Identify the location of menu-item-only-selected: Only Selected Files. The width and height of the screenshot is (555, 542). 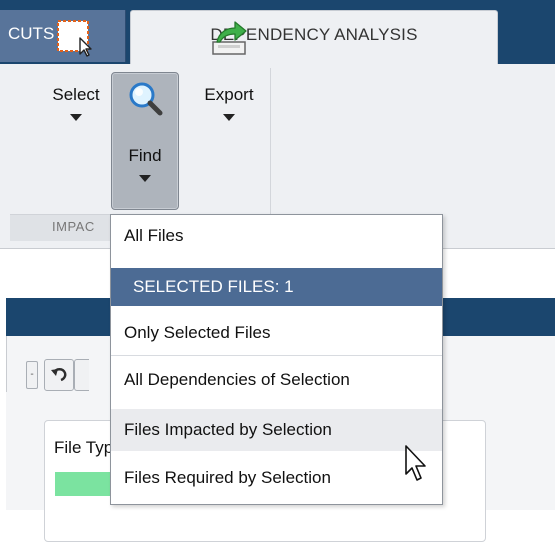
(276, 333).